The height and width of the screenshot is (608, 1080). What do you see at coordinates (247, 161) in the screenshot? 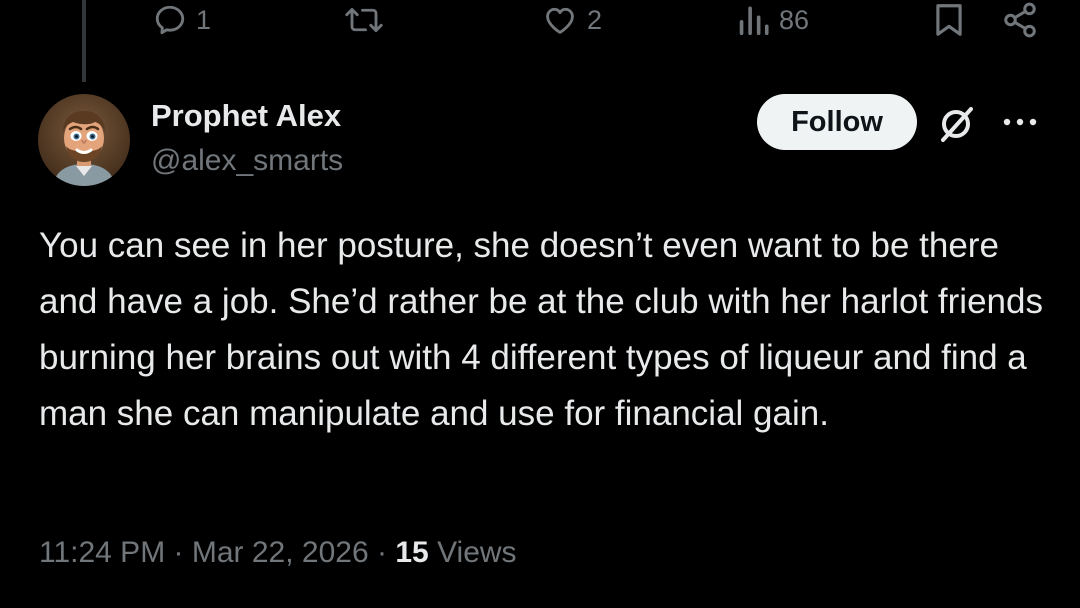
I see `author-handle: @alex_smarts` at bounding box center [247, 161].